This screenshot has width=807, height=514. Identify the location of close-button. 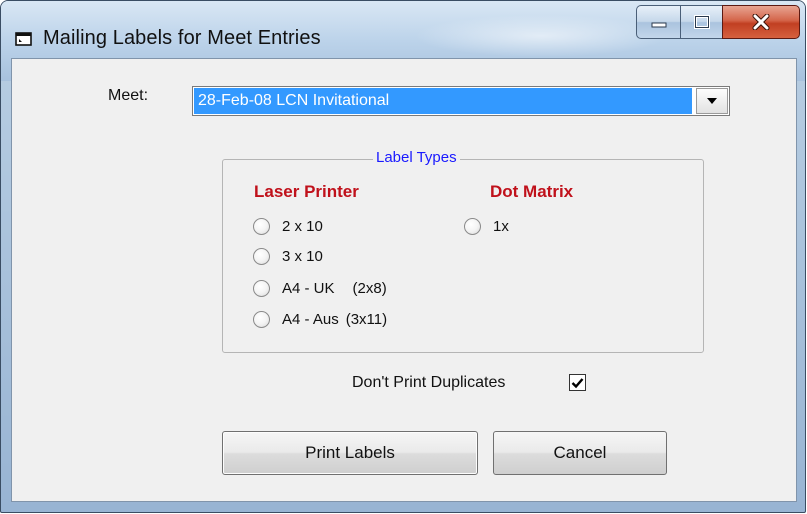
(761, 22).